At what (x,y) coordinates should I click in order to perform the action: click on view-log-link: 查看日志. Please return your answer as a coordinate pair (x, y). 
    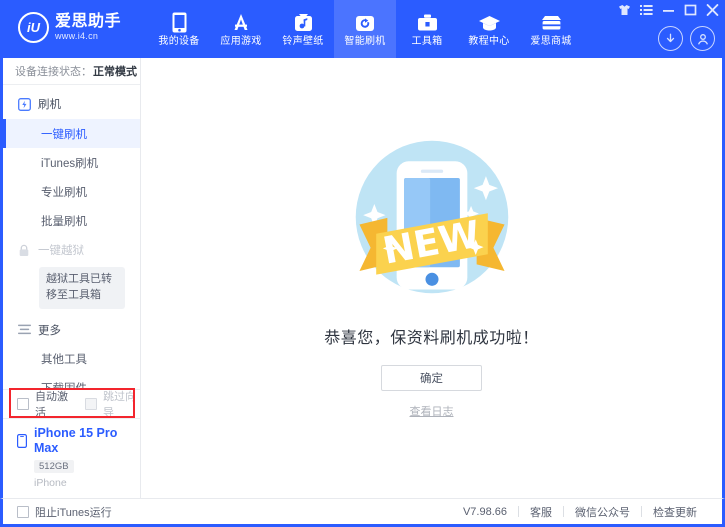
    Looking at the image, I should click on (432, 411).